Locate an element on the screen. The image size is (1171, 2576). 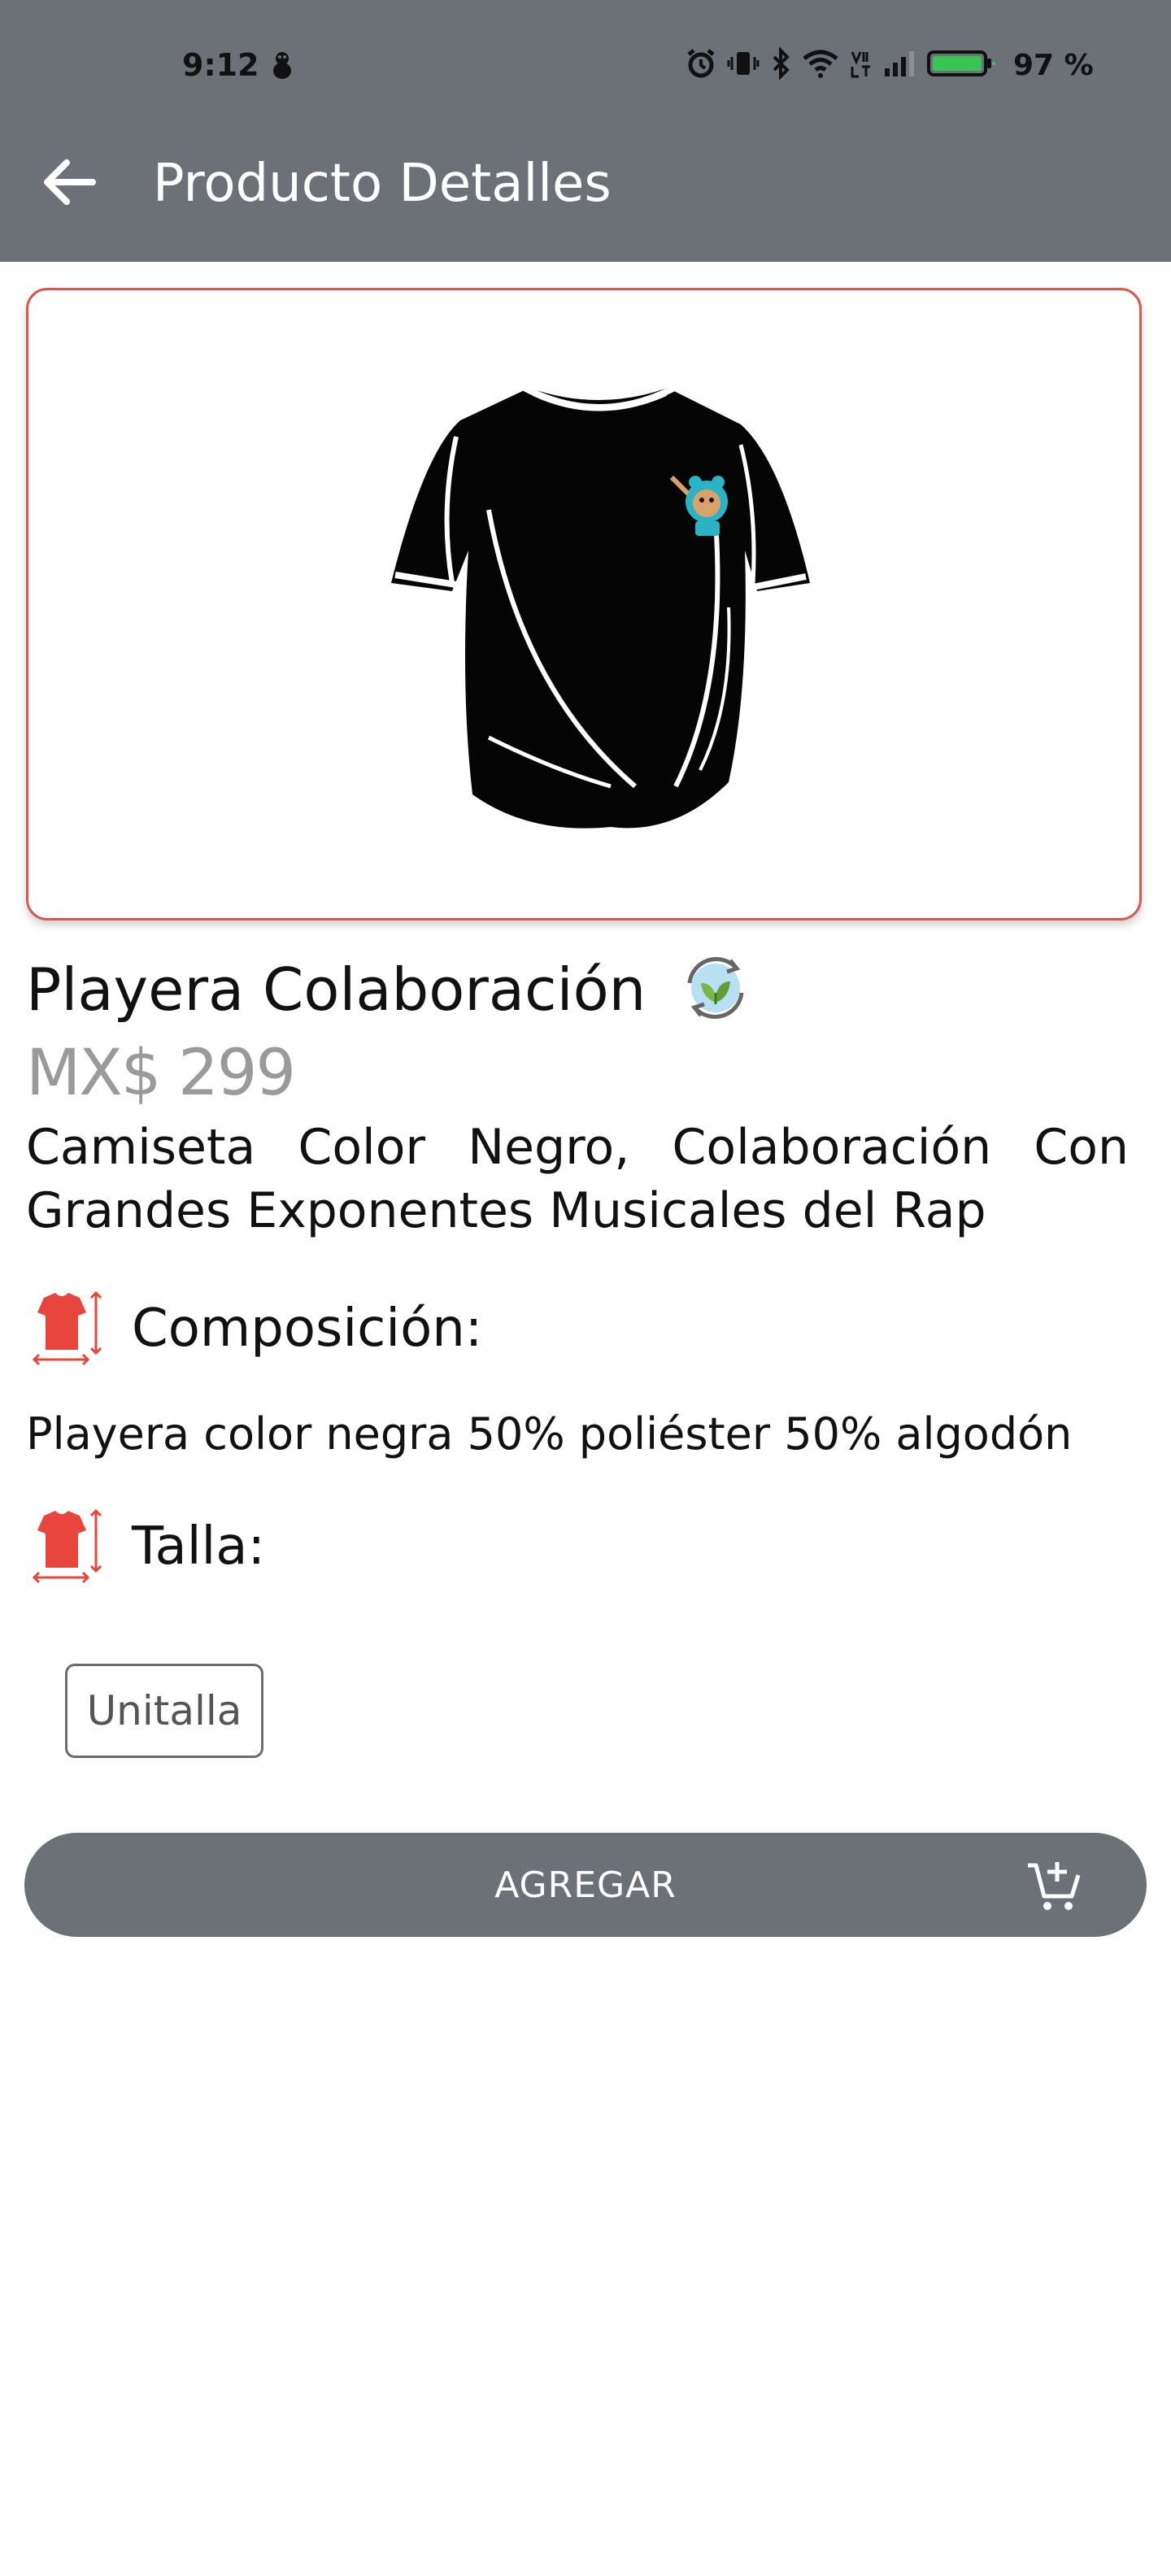
bluetooth-icon is located at coordinates (781, 64).